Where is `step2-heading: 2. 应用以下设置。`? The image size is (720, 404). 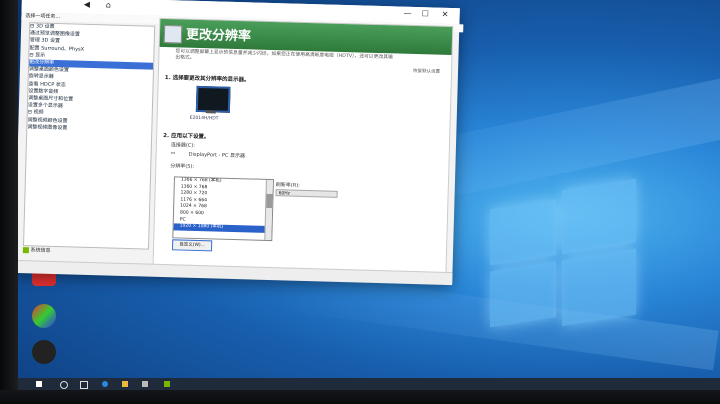 step2-heading: 2. 应用以下设置。 is located at coordinates (186, 136).